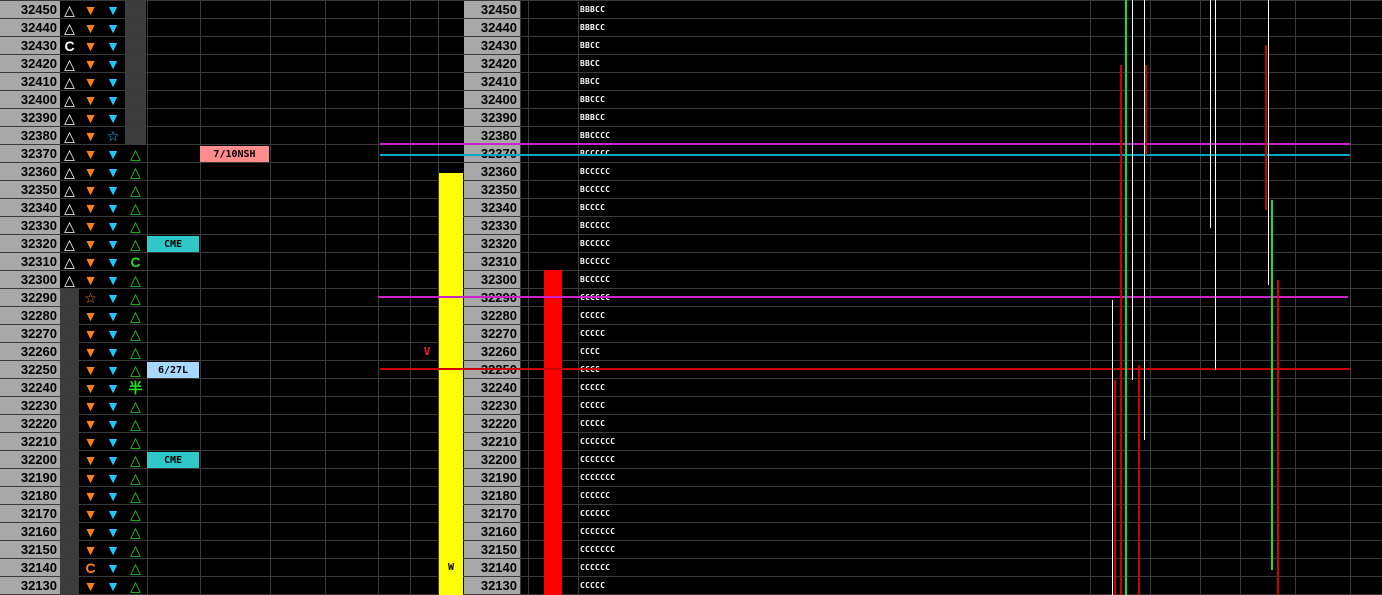  I want to click on price-cell: 32390, so click(30, 117).